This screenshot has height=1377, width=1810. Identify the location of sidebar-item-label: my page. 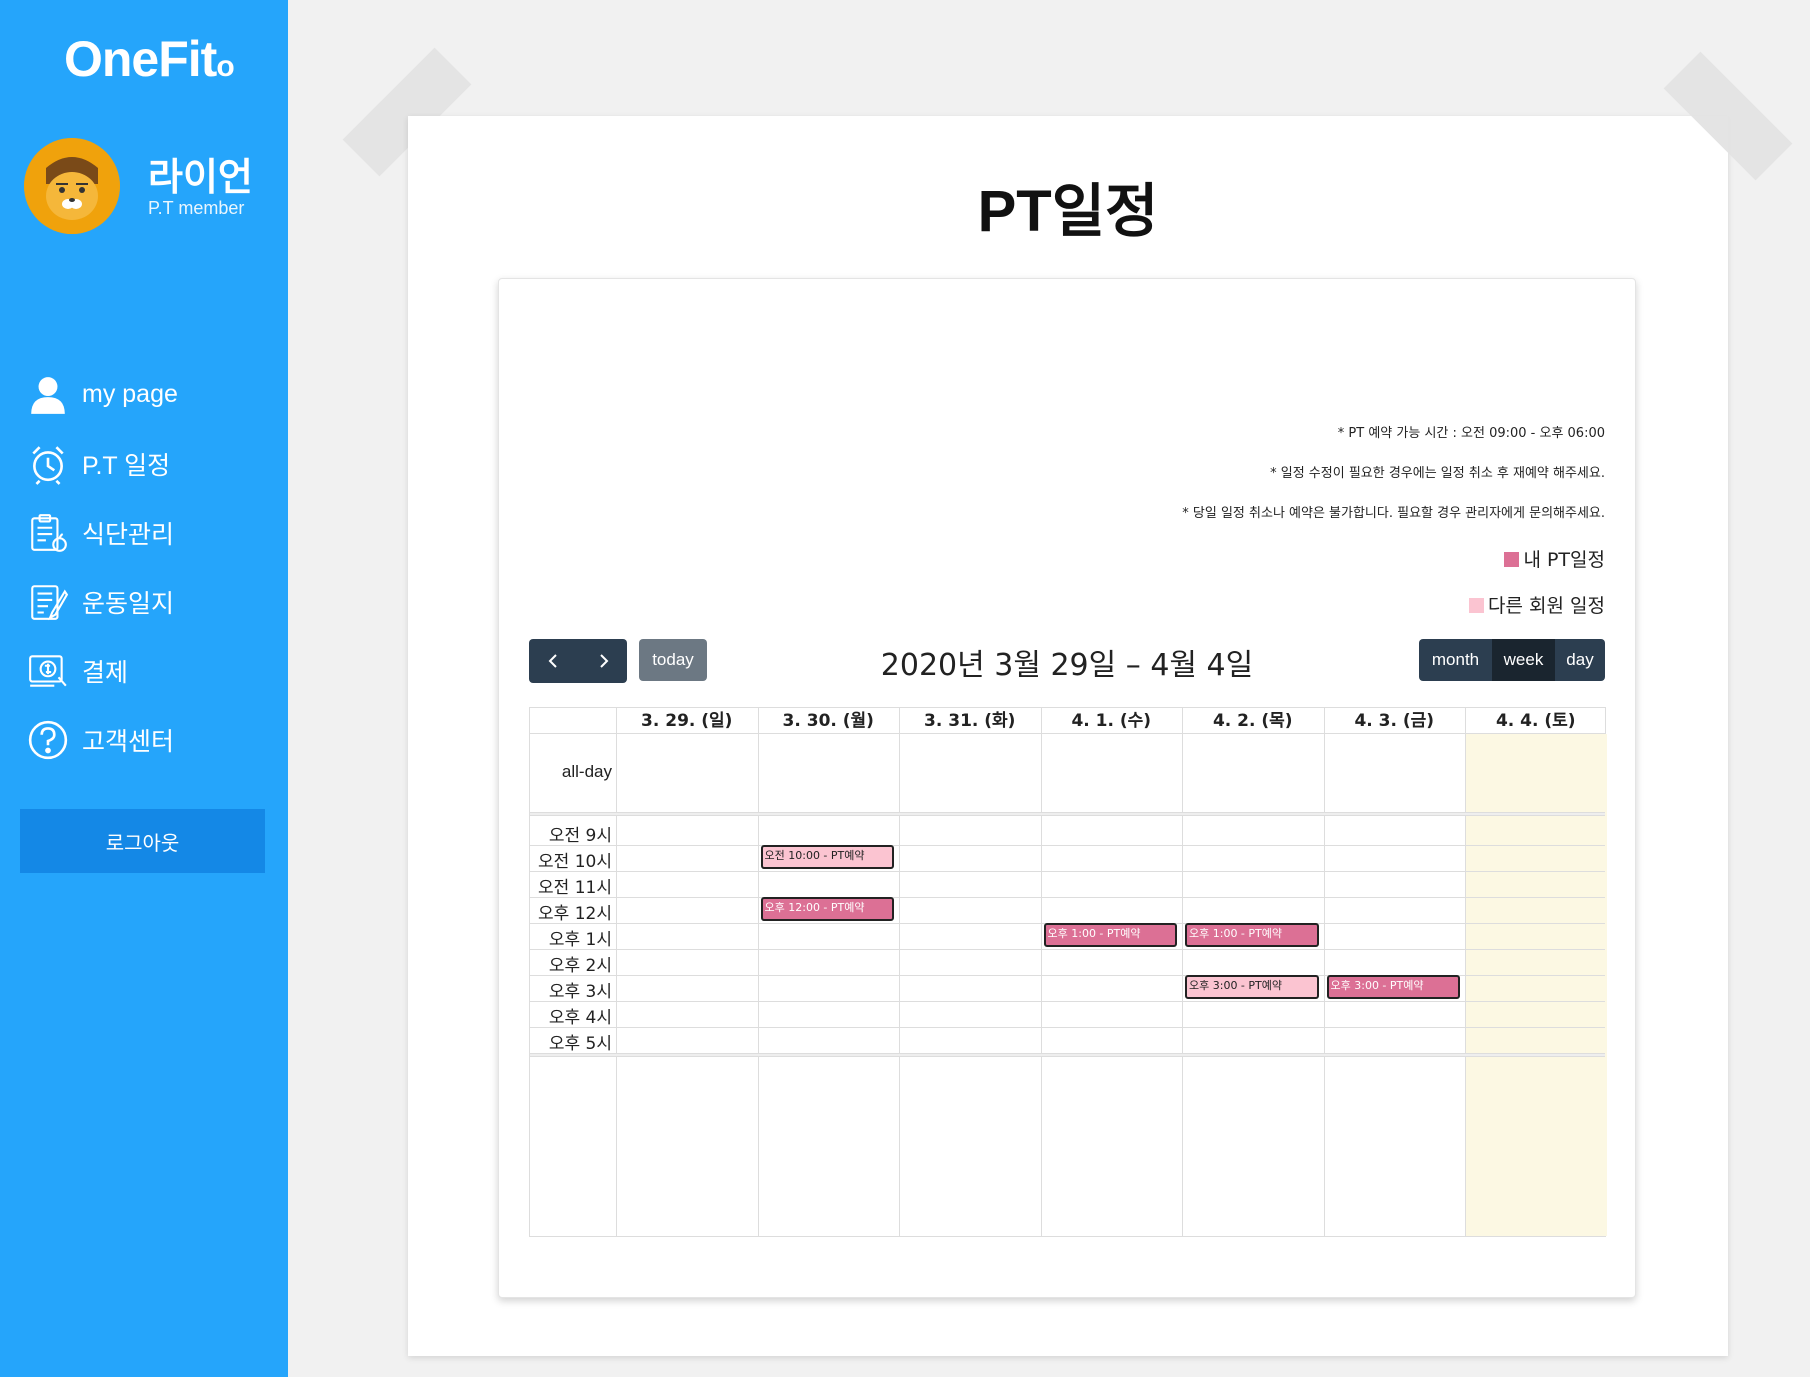
(130, 394).